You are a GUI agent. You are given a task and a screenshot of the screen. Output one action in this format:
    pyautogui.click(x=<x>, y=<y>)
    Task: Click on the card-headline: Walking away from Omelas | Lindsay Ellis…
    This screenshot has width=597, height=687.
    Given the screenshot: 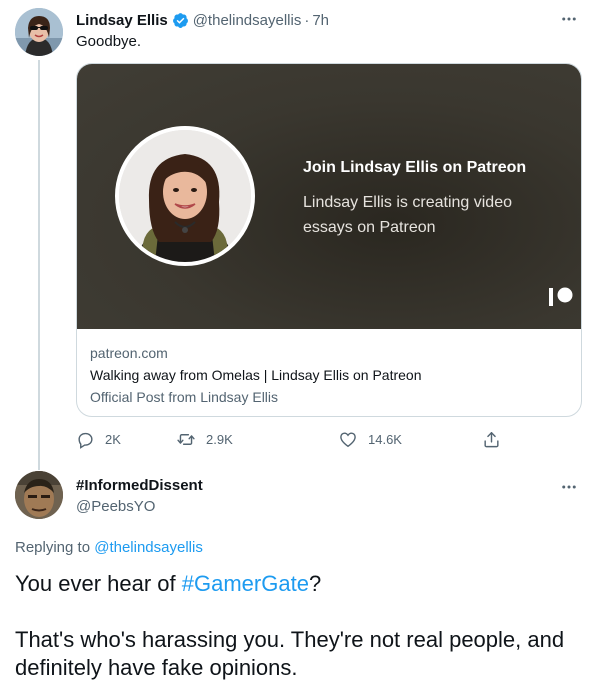 What is the action you would take?
    pyautogui.click(x=256, y=375)
    